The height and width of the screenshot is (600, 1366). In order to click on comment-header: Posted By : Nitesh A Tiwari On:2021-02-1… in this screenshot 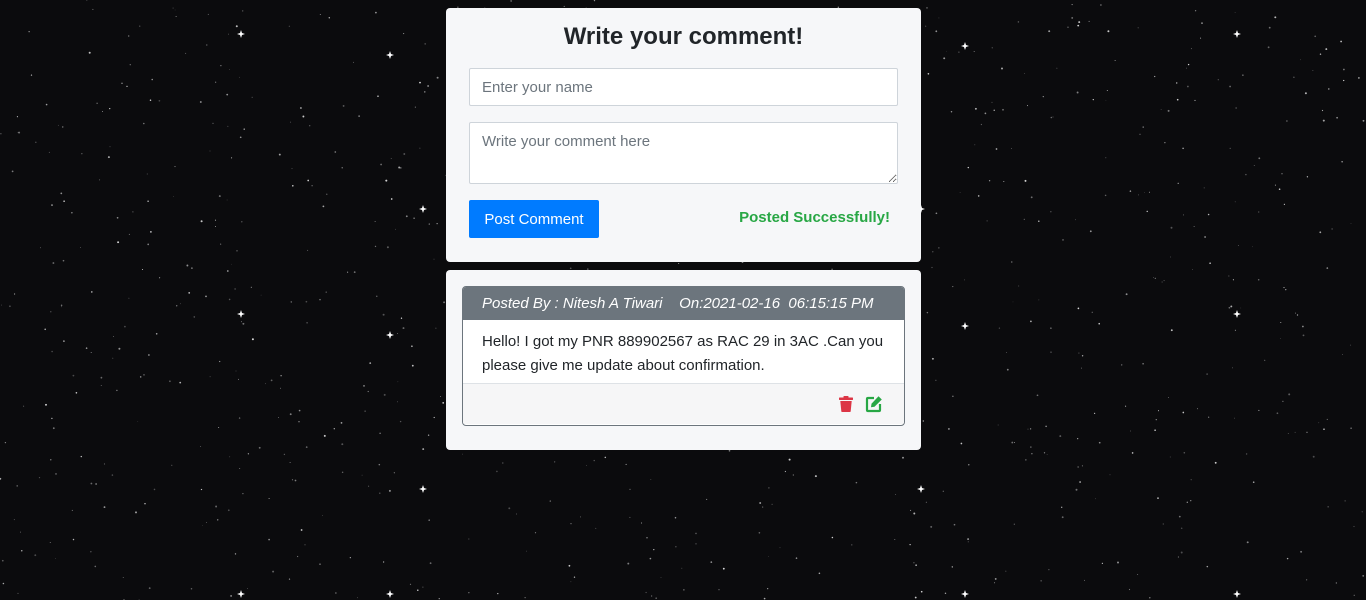, I will do `click(683, 303)`.